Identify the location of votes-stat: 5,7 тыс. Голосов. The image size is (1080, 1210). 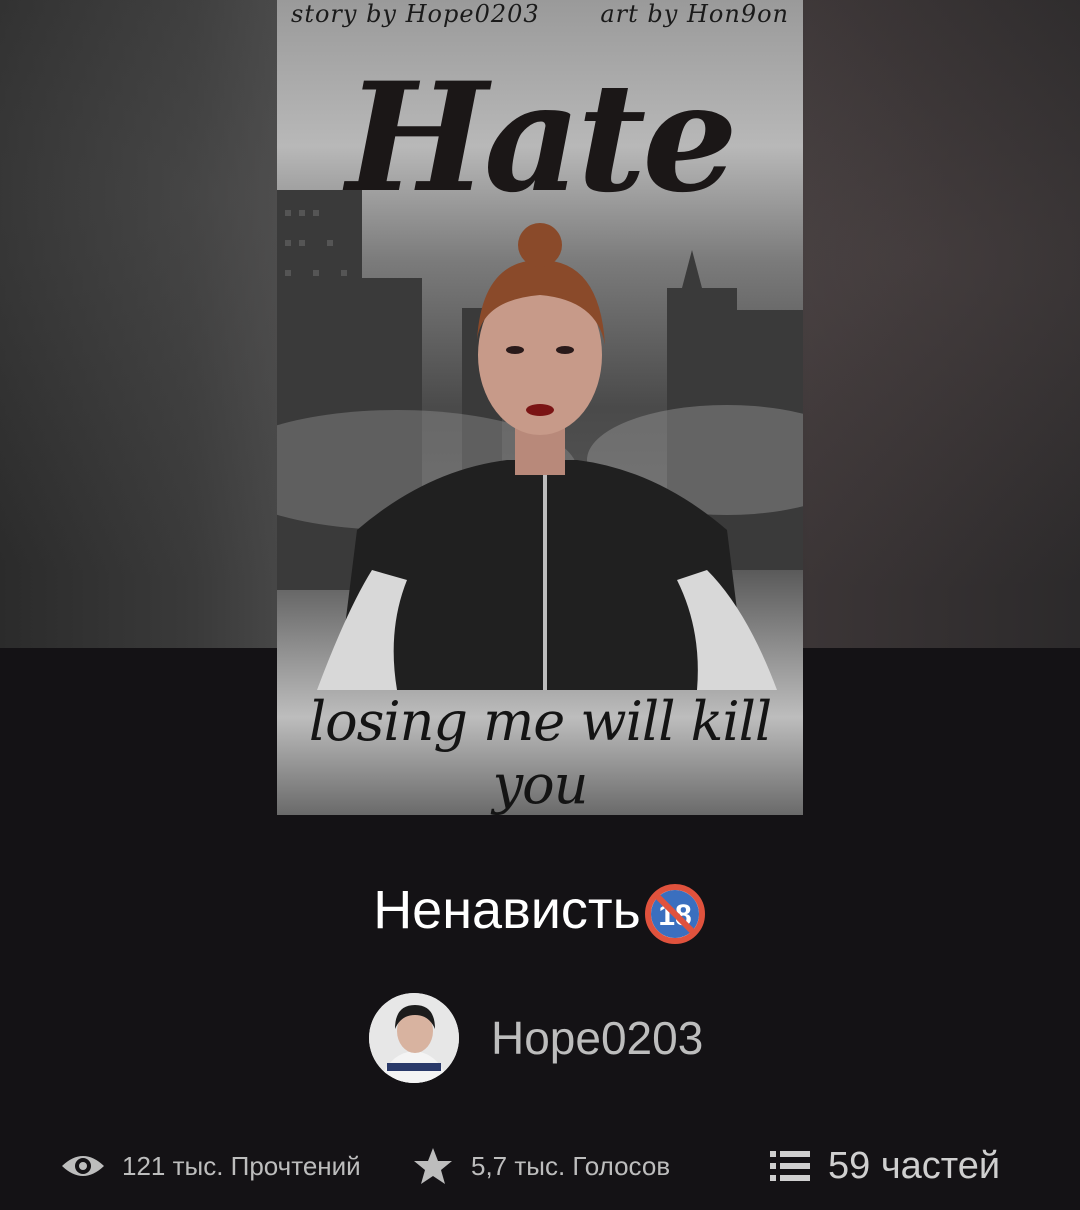
(541, 1166).